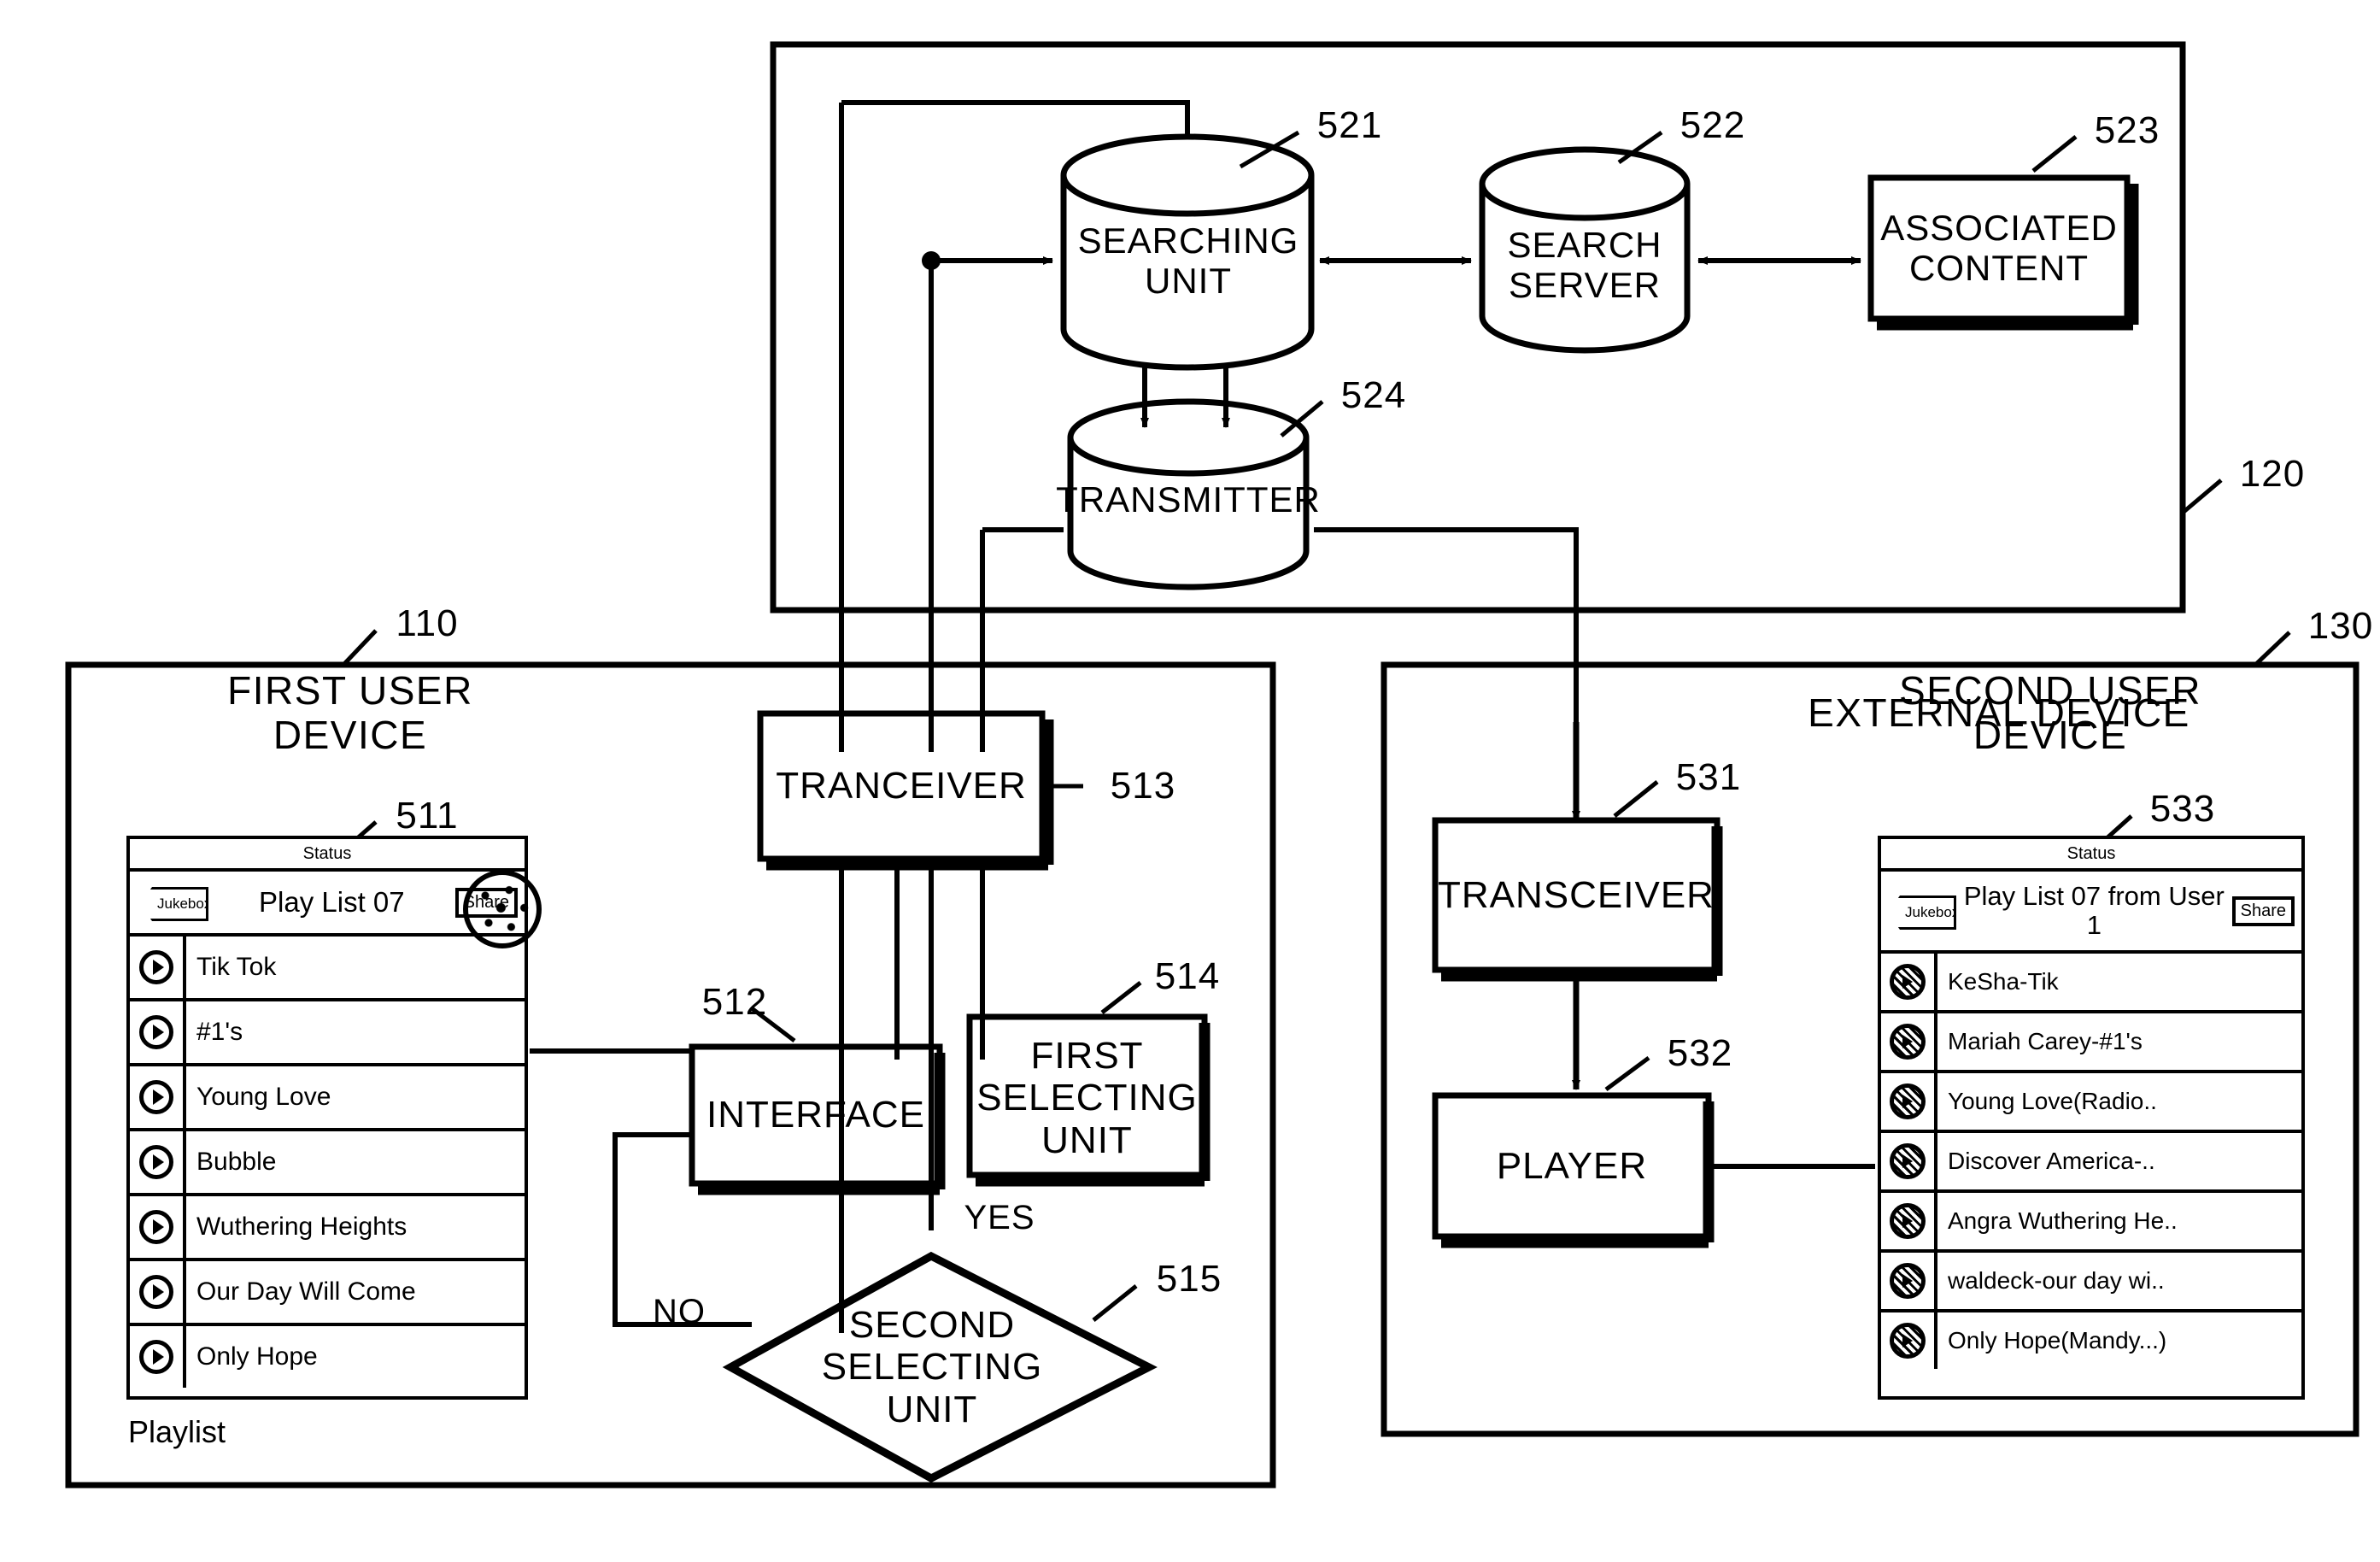  What do you see at coordinates (735, 1002) in the screenshot?
I see `ref-512: 512` at bounding box center [735, 1002].